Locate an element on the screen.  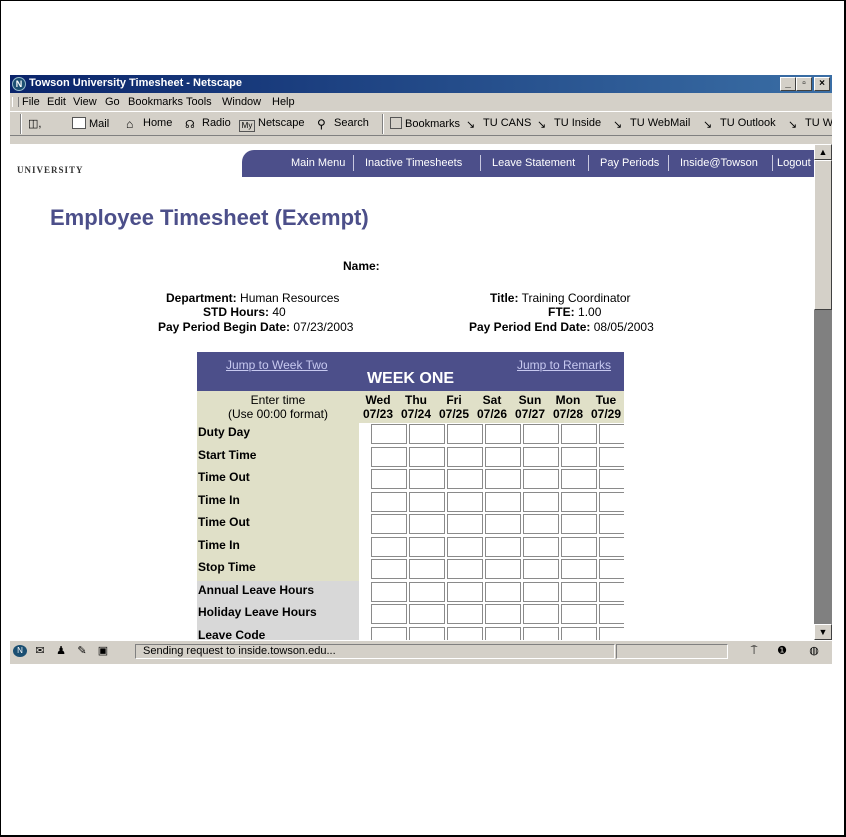
nav-pay-periods: Pay Periods is located at coordinates (629, 163).